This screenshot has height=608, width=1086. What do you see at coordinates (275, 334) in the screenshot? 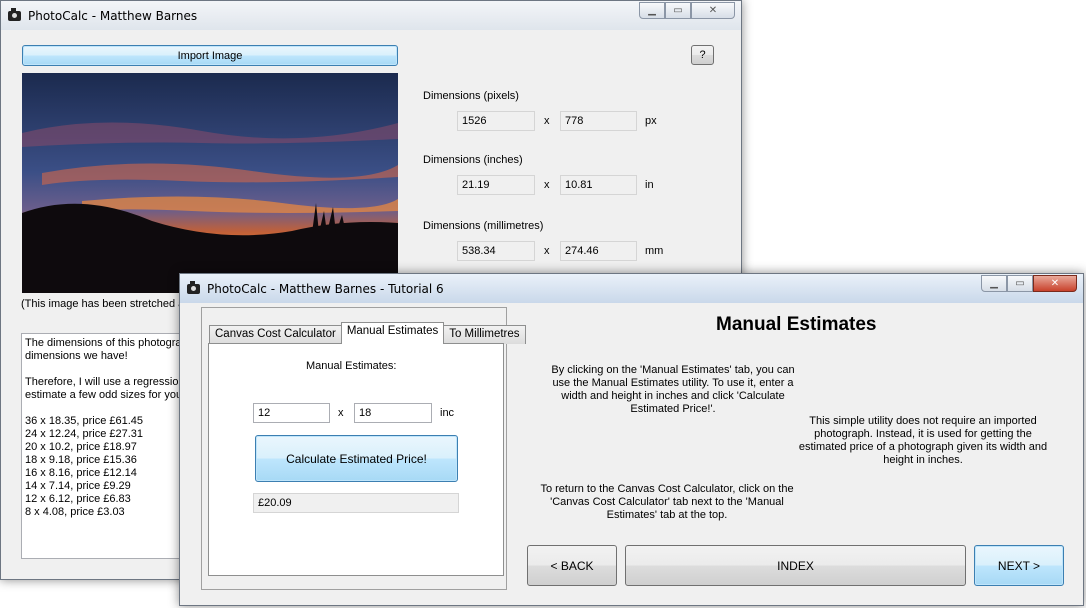
I see `tab-canvas-cost: Canvas Cost Calculator` at bounding box center [275, 334].